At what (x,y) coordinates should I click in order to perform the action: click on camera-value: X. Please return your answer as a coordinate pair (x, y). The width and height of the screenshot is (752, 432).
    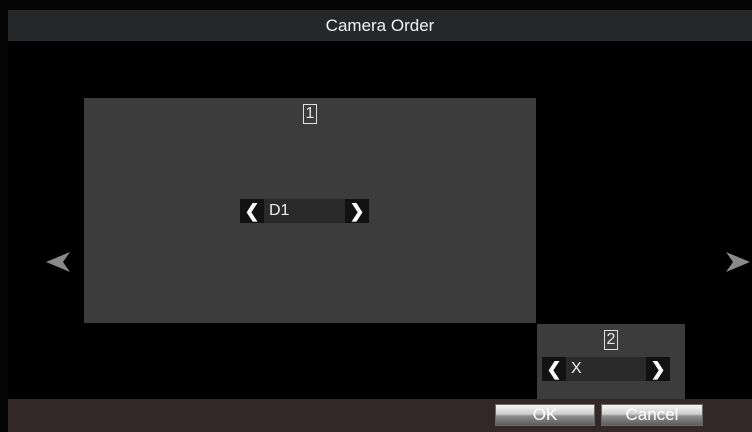
    Looking at the image, I should click on (606, 369).